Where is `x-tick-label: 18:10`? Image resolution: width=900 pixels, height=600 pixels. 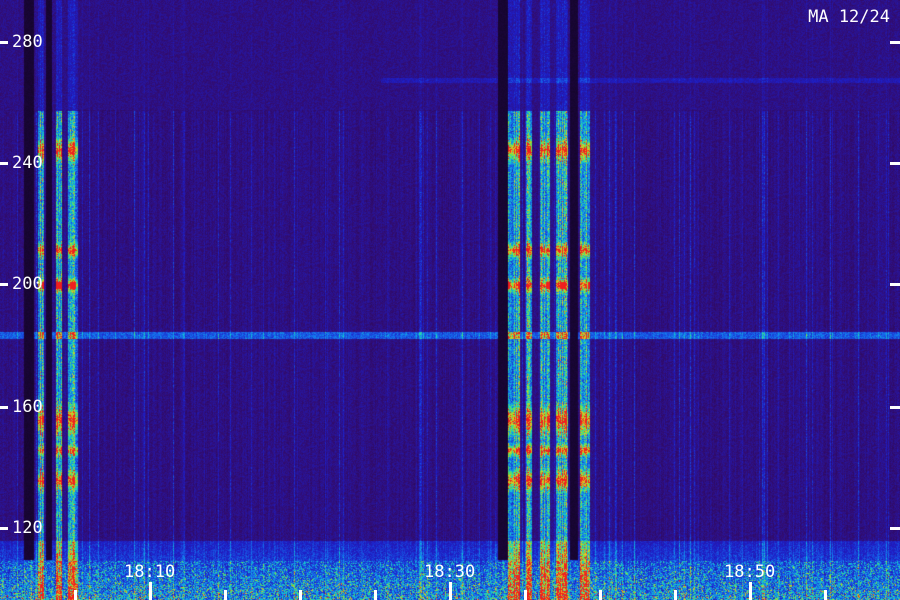 x-tick-label: 18:10 is located at coordinates (150, 572).